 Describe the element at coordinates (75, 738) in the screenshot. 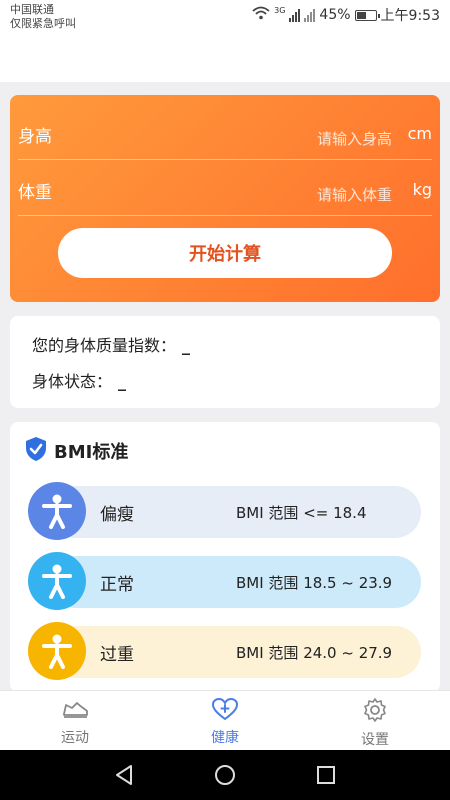

I see `tab-sport-label: 运动` at that location.